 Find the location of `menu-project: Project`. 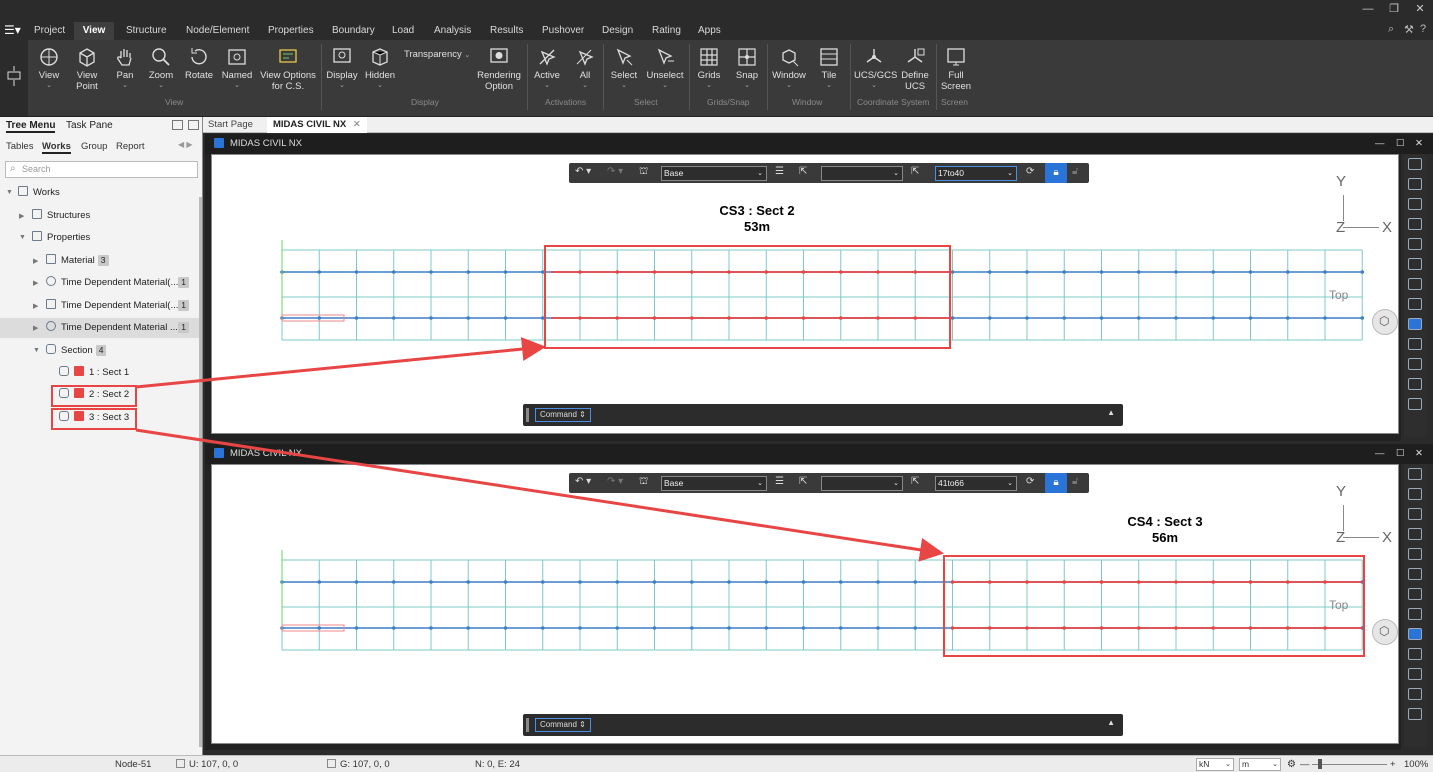

menu-project: Project is located at coordinates (49, 31).